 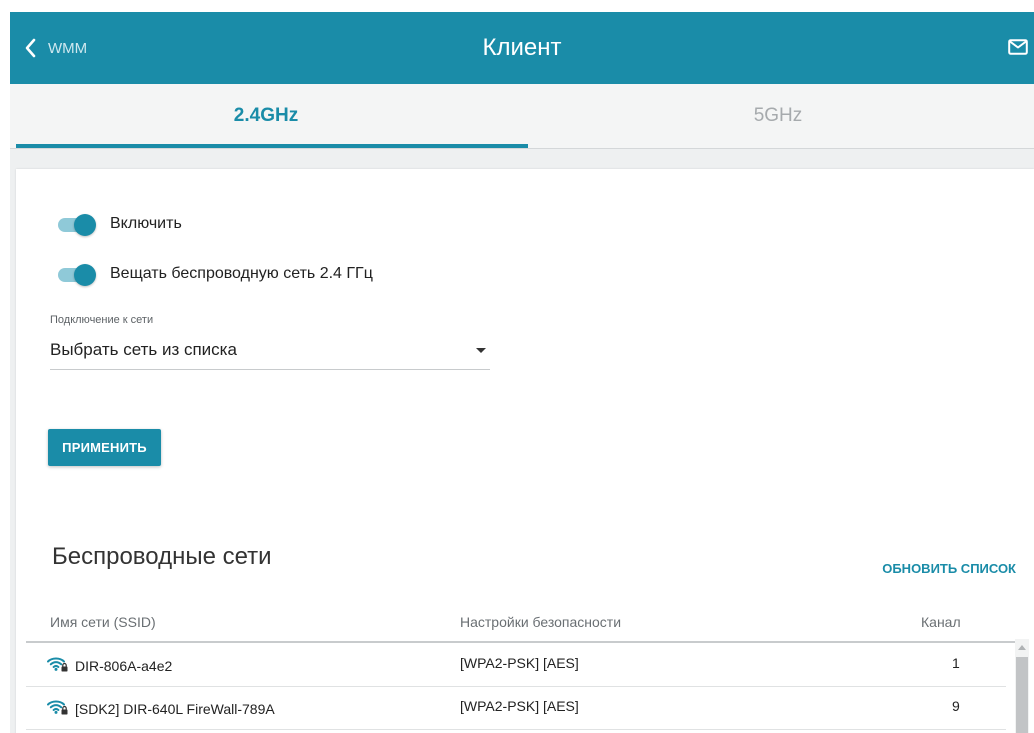 I want to click on connection-select-value: Выбрать сеть из списка, so click(x=143, y=349).